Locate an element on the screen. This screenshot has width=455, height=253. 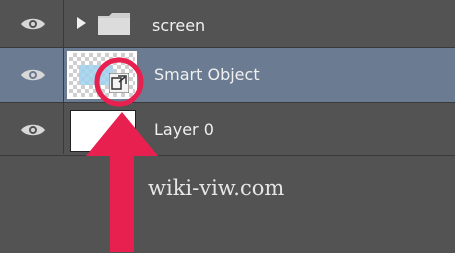
layer-name: Smart Object is located at coordinates (207, 74).